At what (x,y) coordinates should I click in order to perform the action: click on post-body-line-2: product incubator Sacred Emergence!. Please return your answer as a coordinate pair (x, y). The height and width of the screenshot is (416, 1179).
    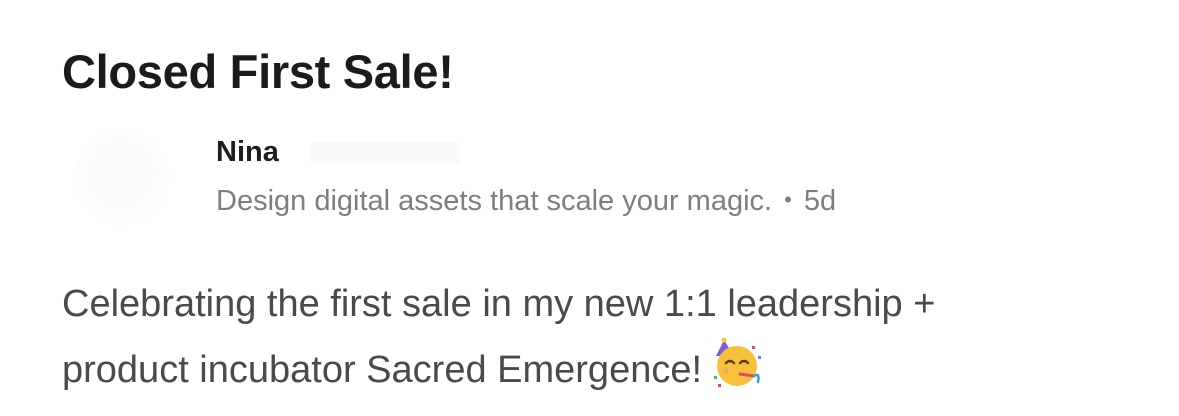
    Looking at the image, I should click on (382, 370).